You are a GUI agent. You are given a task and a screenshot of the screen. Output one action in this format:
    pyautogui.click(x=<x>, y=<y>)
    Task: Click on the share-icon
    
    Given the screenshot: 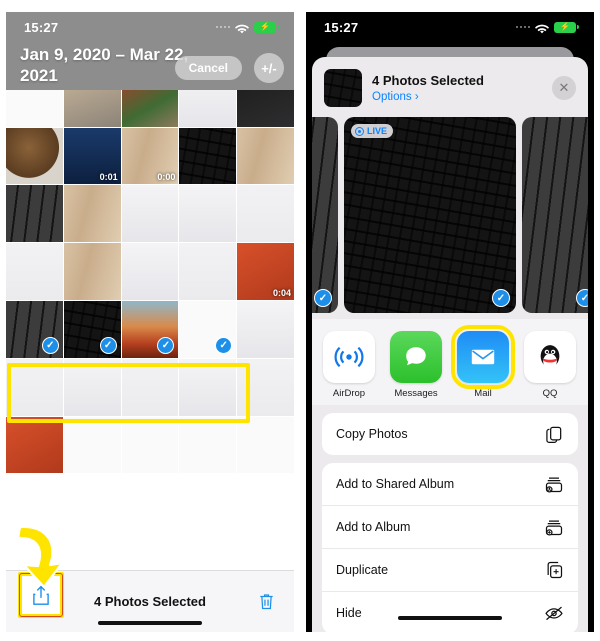 What is the action you would take?
    pyautogui.click(x=41, y=595)
    